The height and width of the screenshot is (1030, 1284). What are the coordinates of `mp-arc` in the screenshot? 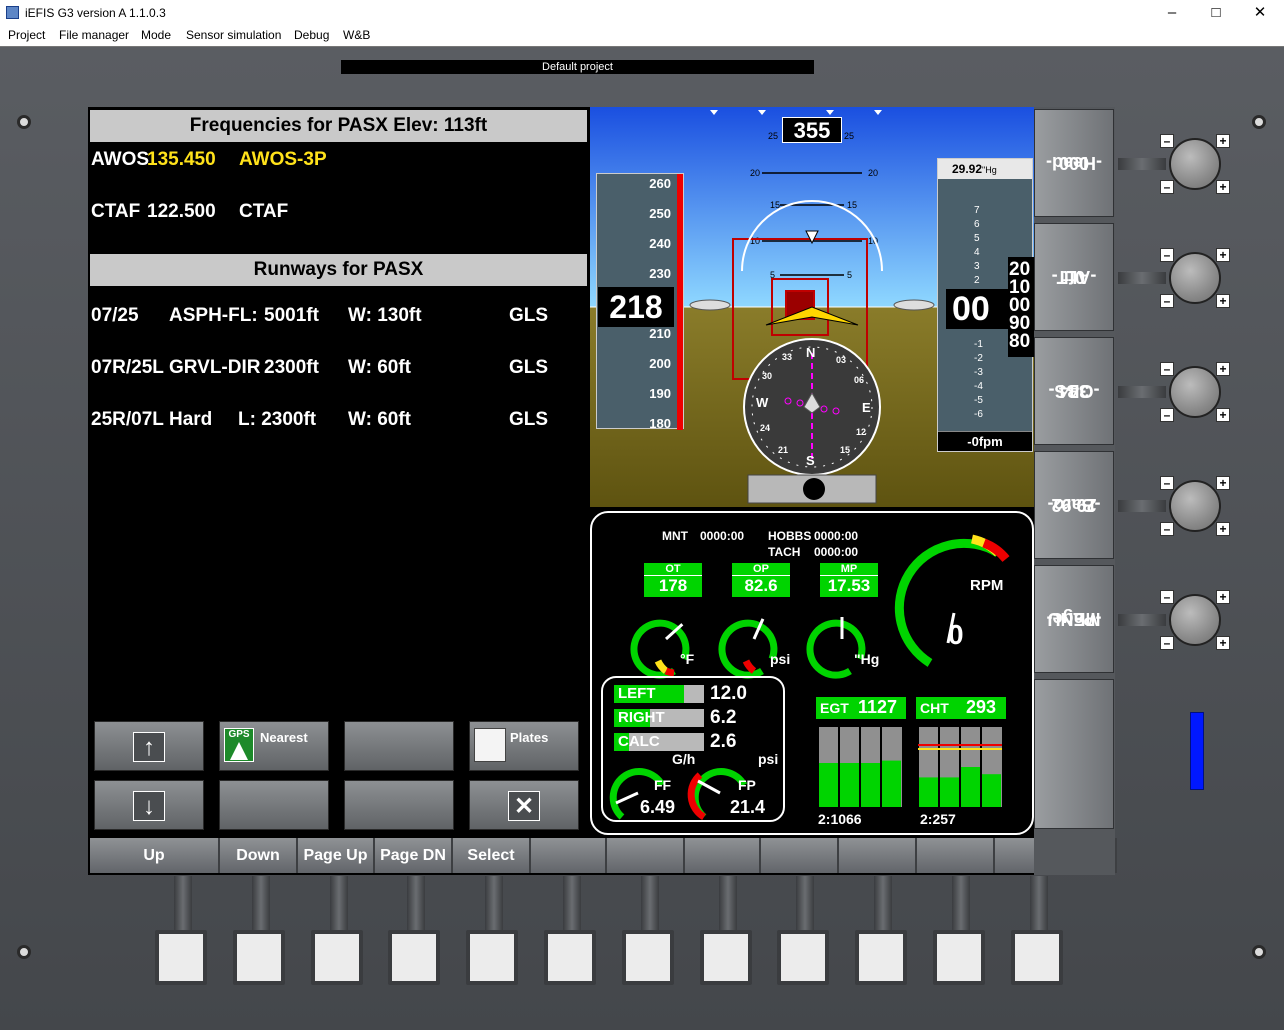 It's located at (836, 649).